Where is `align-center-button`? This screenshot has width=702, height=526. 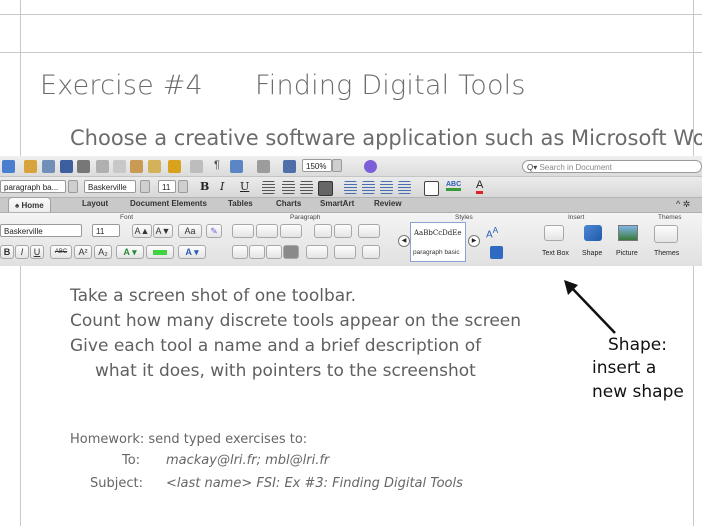 align-center-button is located at coordinates (257, 252).